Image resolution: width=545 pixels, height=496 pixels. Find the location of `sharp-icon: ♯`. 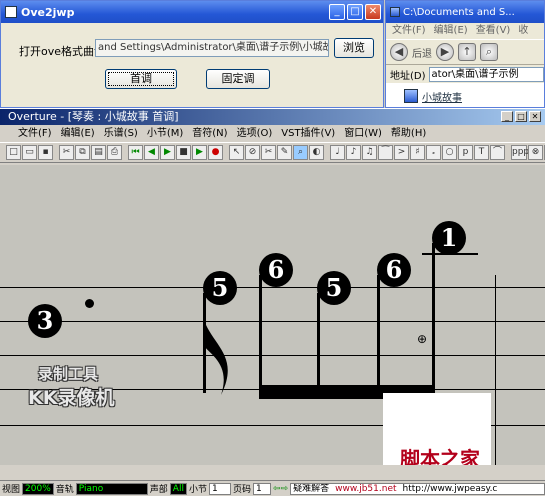

sharp-icon: ♯ is located at coordinates (417, 152).